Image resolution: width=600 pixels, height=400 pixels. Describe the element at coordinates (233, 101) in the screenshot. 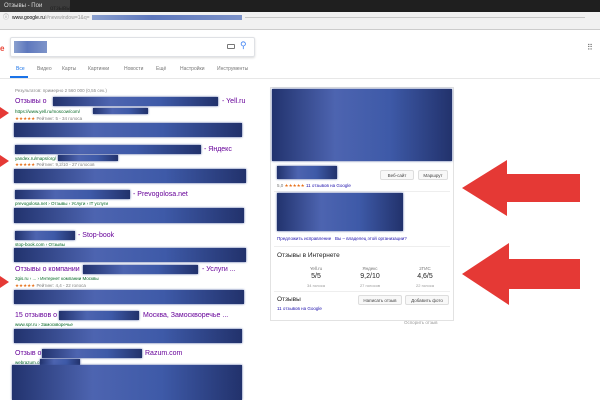

I see `result-title-suffix: - Yell.ru` at that location.